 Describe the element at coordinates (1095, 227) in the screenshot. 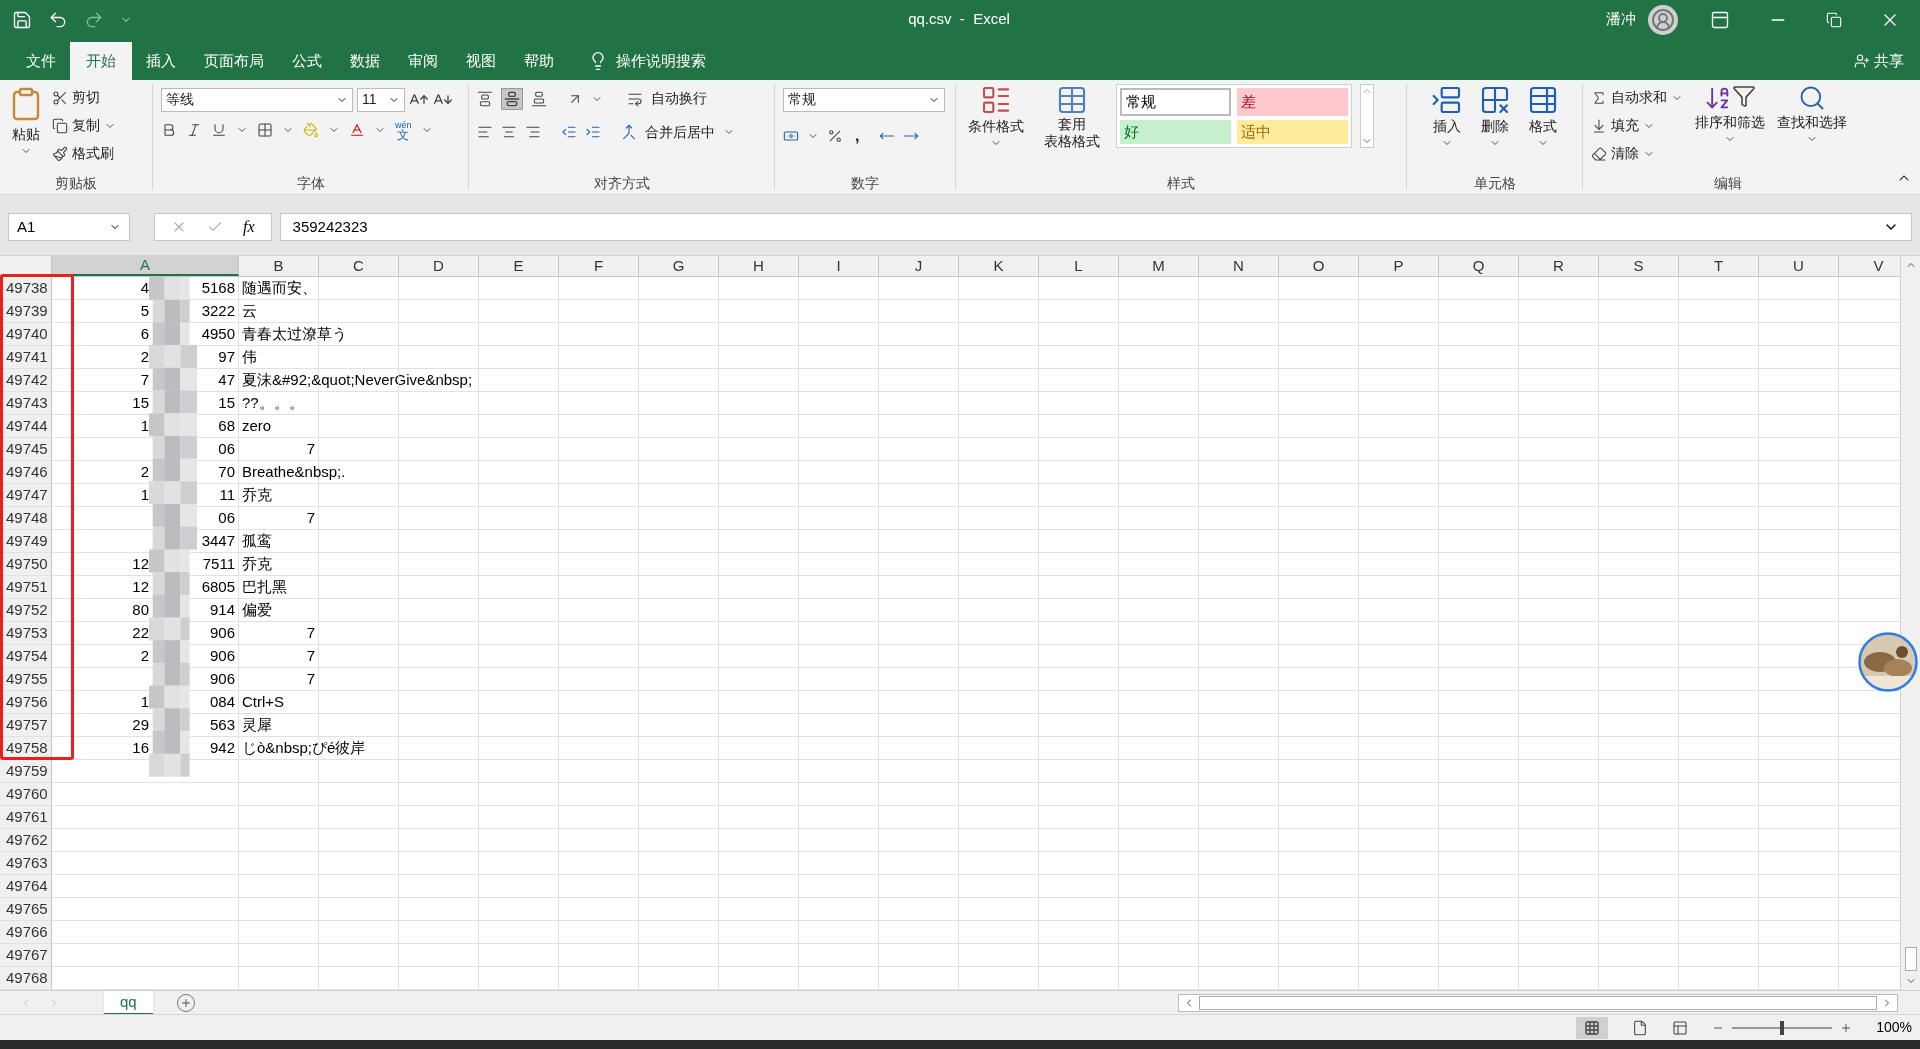

I see `formula-input: 359242323` at that location.